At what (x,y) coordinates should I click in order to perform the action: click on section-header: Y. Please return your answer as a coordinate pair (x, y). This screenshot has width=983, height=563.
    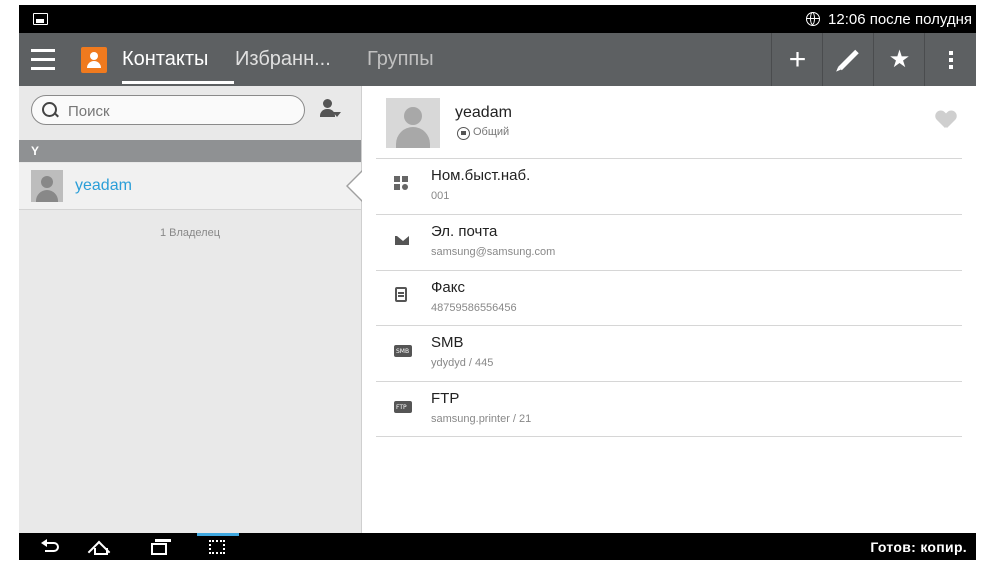
    Looking at the image, I should click on (190, 151).